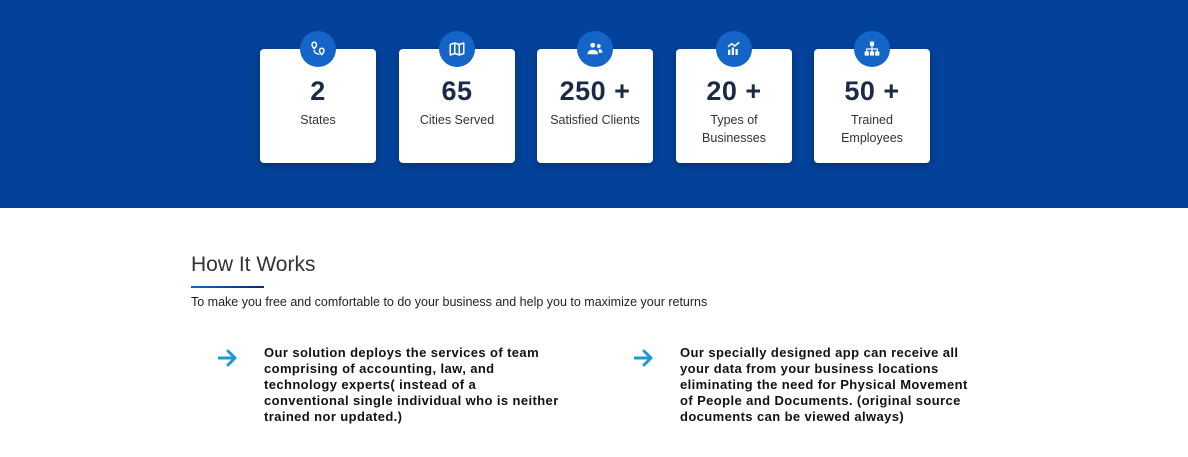 The image size is (1188, 457). I want to click on business-chart-icon, so click(734, 49).